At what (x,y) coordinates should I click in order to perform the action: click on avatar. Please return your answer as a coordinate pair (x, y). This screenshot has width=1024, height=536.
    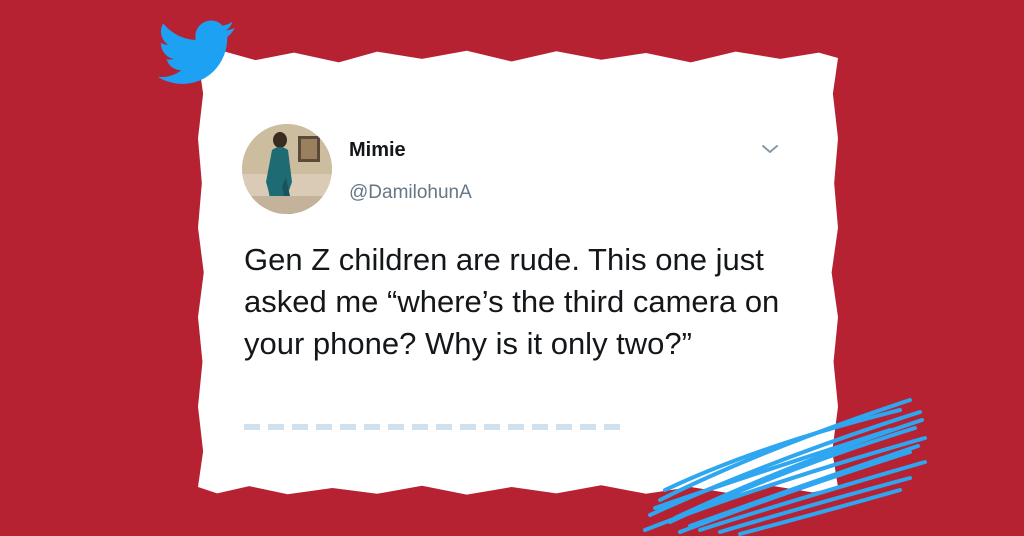
    Looking at the image, I should click on (287, 169).